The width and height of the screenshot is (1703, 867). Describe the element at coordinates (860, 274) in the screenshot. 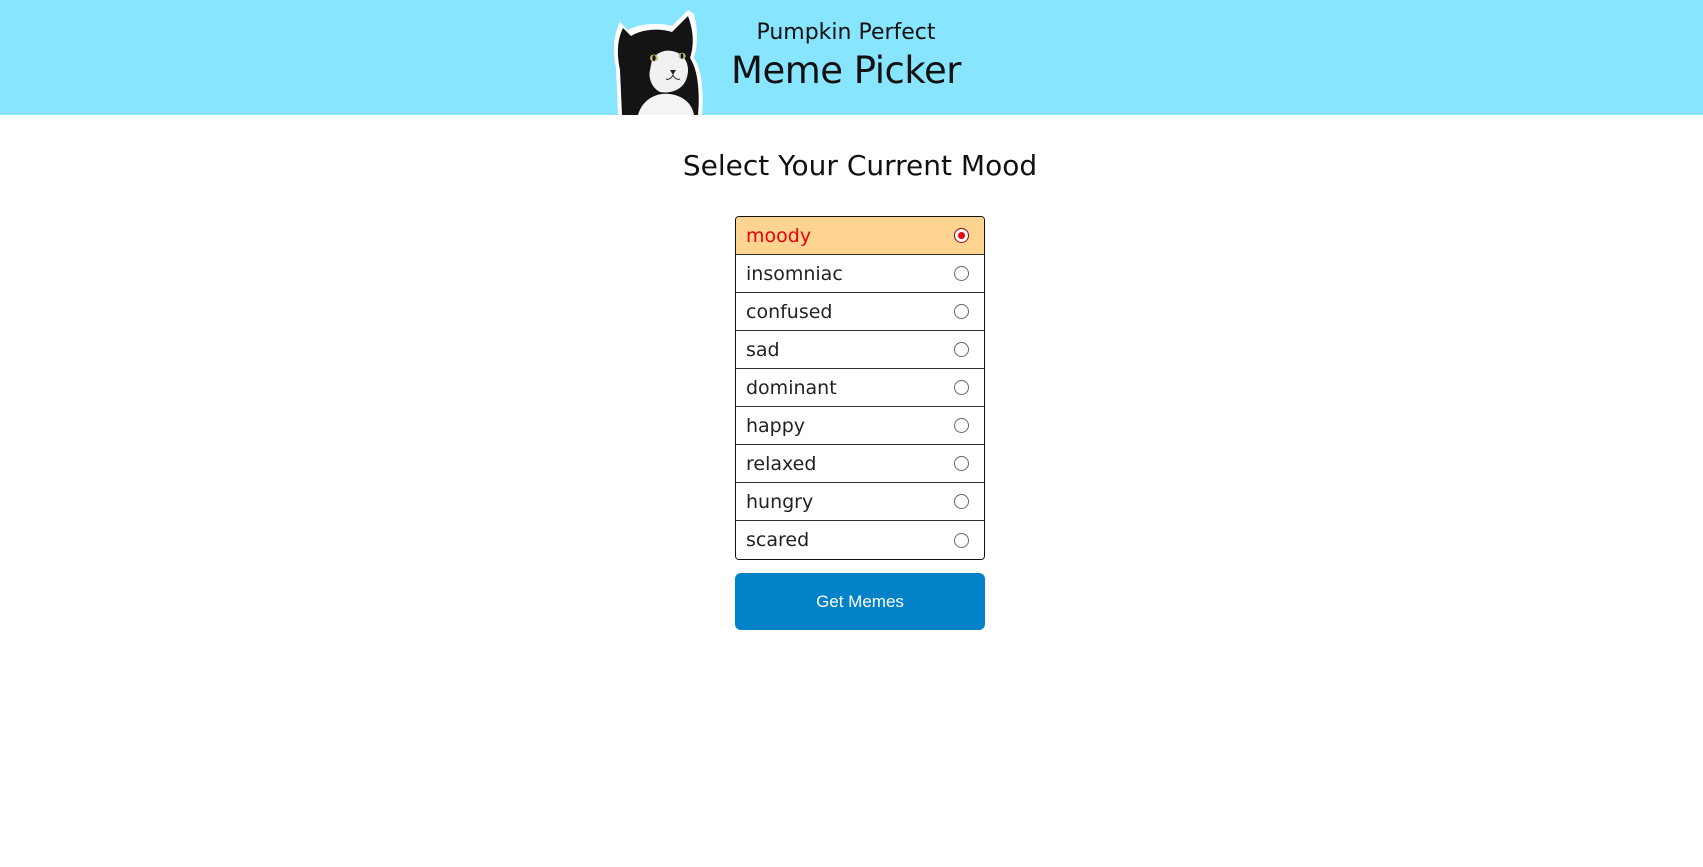

I see `mood-option-insomniac: insomniac` at that location.